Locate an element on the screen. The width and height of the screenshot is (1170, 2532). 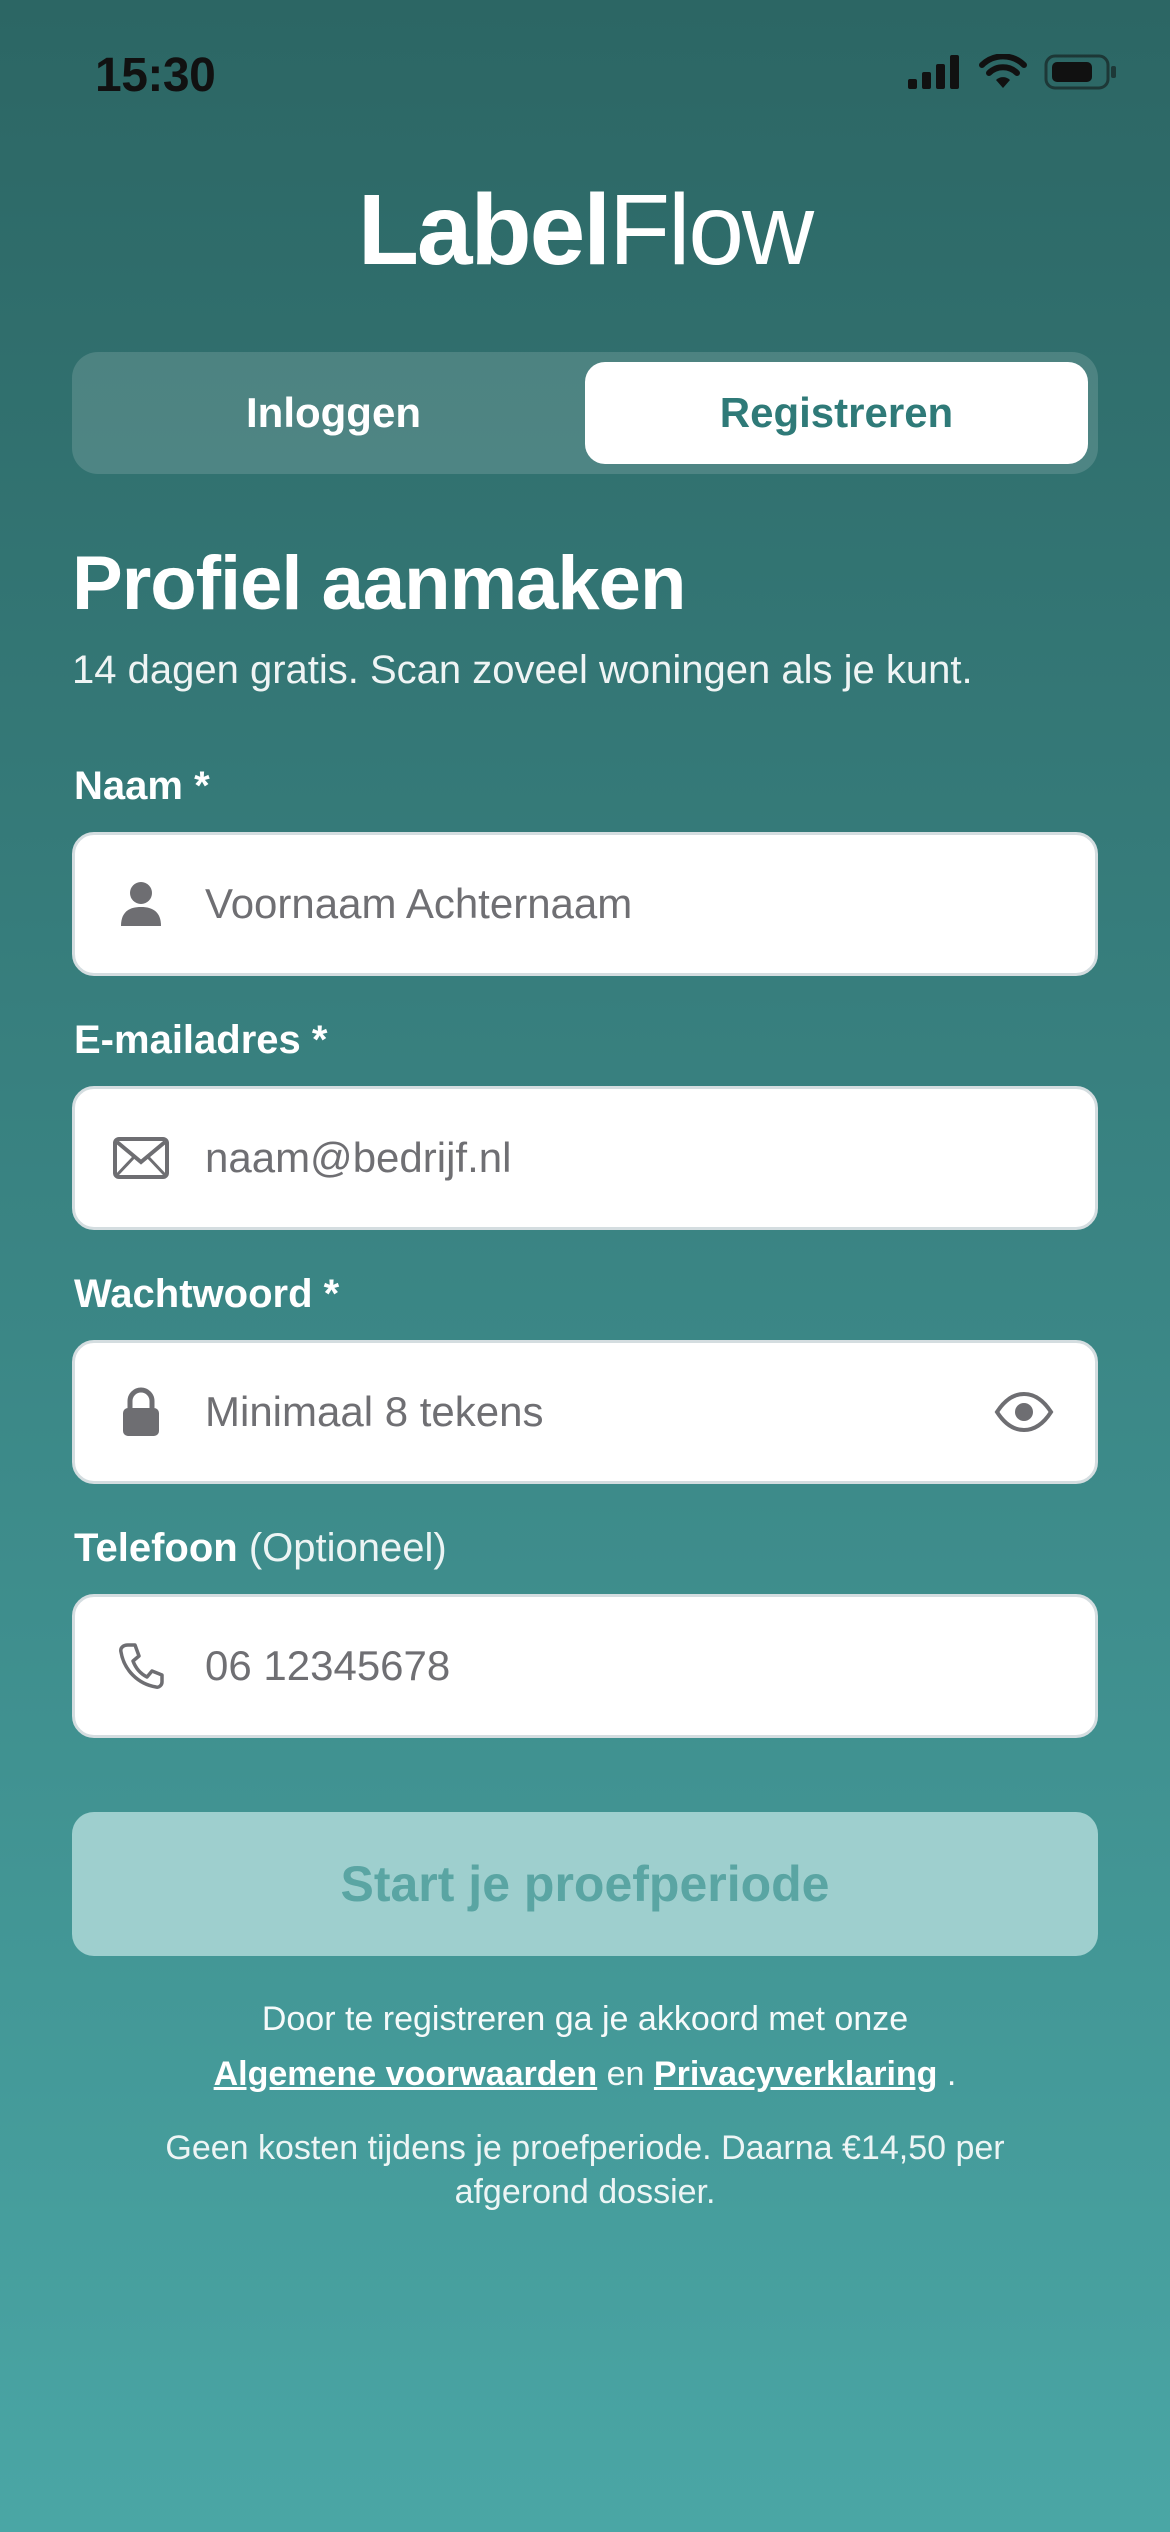
page-title: Profiel aanmaken is located at coordinates (379, 583).